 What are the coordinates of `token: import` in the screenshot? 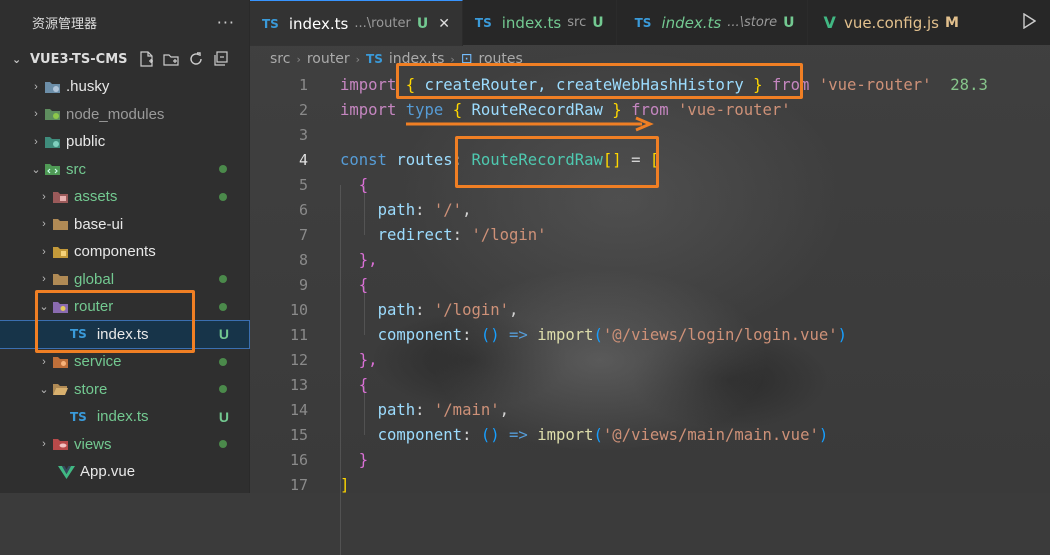 It's located at (565, 334).